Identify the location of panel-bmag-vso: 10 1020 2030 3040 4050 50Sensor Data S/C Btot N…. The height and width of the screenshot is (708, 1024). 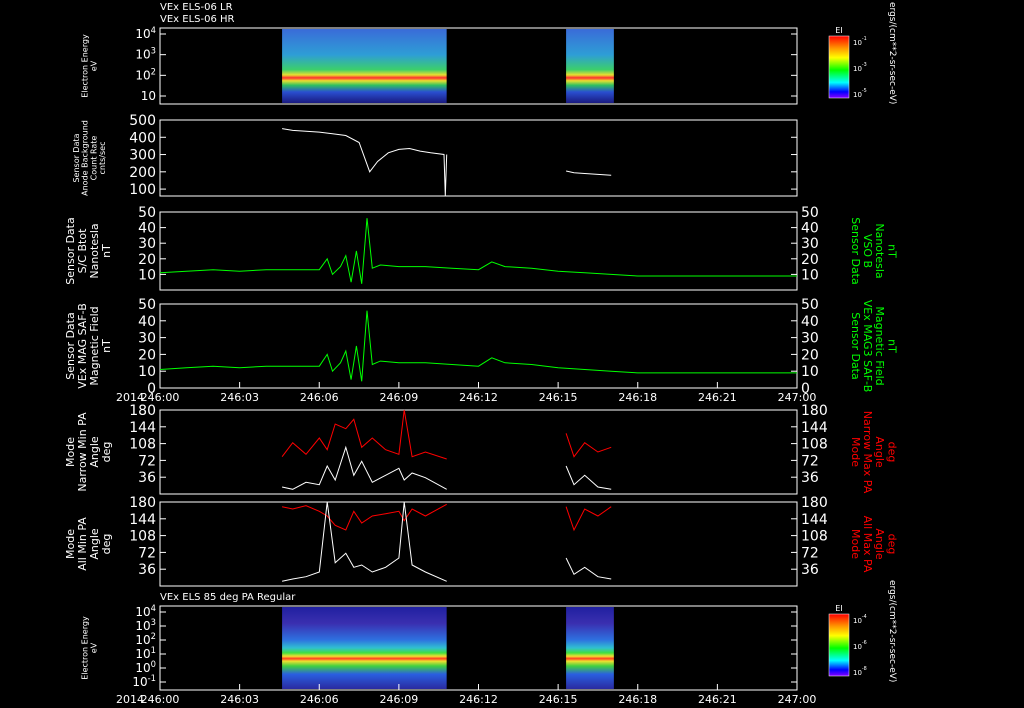
(481, 248).